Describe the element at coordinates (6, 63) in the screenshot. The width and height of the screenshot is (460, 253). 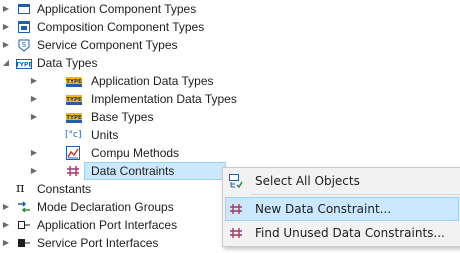
I see `collapse-arrow-icon: ◢` at that location.